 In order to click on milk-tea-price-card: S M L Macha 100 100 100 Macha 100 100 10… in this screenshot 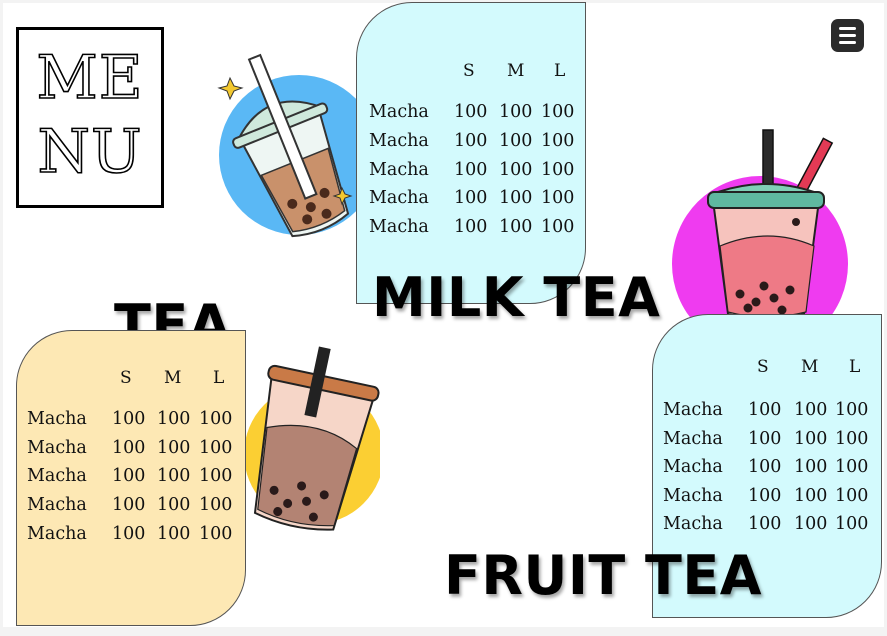, I will do `click(471, 153)`.